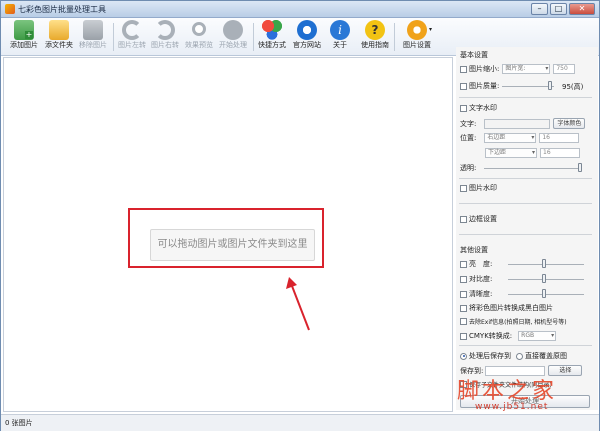 The height and width of the screenshot is (431, 600). I want to click on text-watermark-label: 文字水印, so click(483, 108).